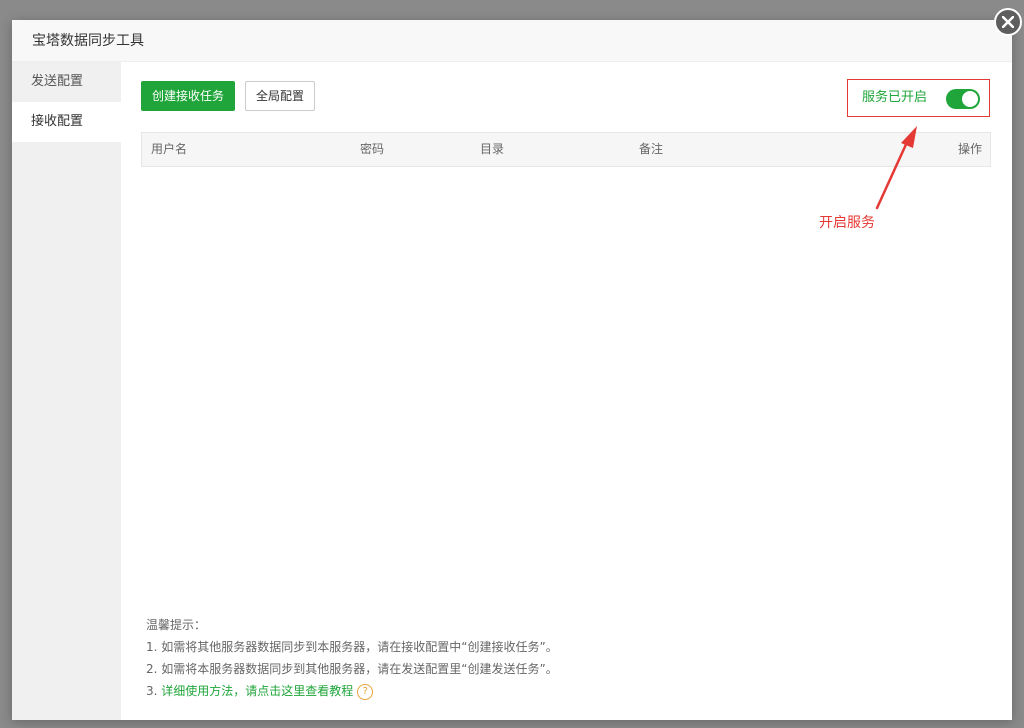 The width and height of the screenshot is (1024, 728). What do you see at coordinates (896, 168) in the screenshot?
I see `annotation-arrow` at bounding box center [896, 168].